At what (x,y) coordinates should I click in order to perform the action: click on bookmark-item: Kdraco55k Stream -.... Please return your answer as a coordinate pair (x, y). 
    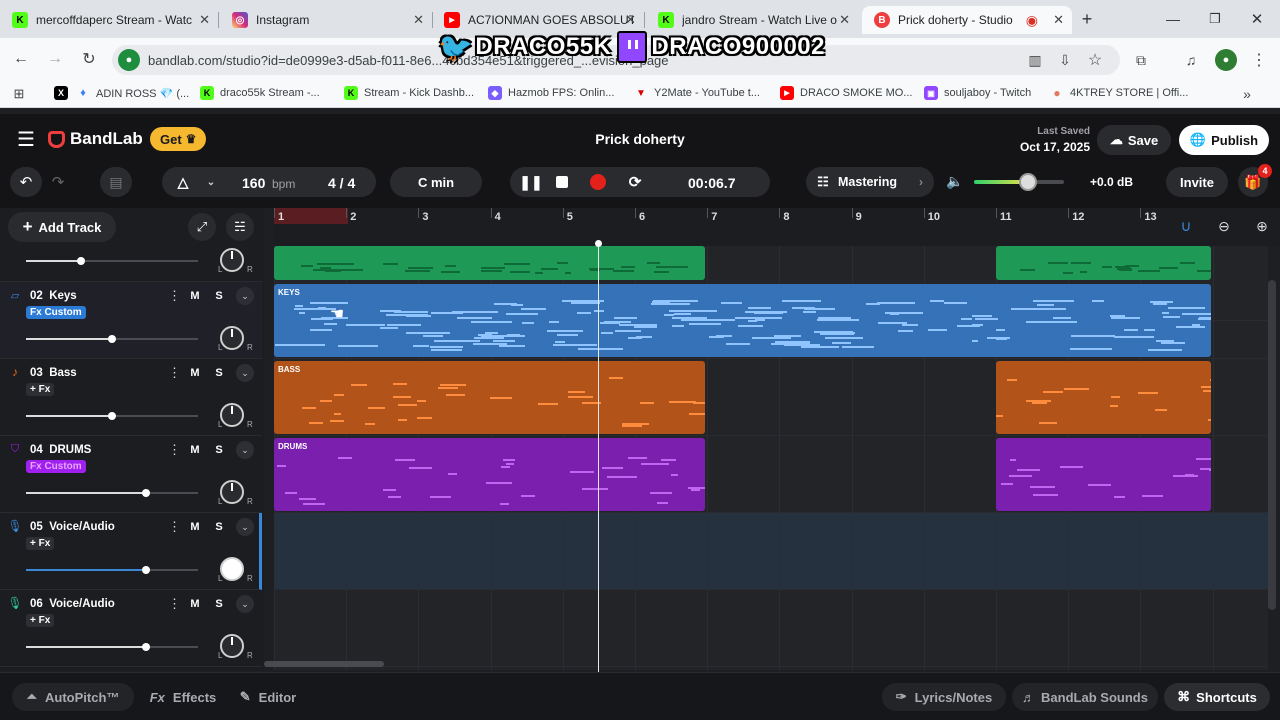
    Looking at the image, I should click on (260, 93).